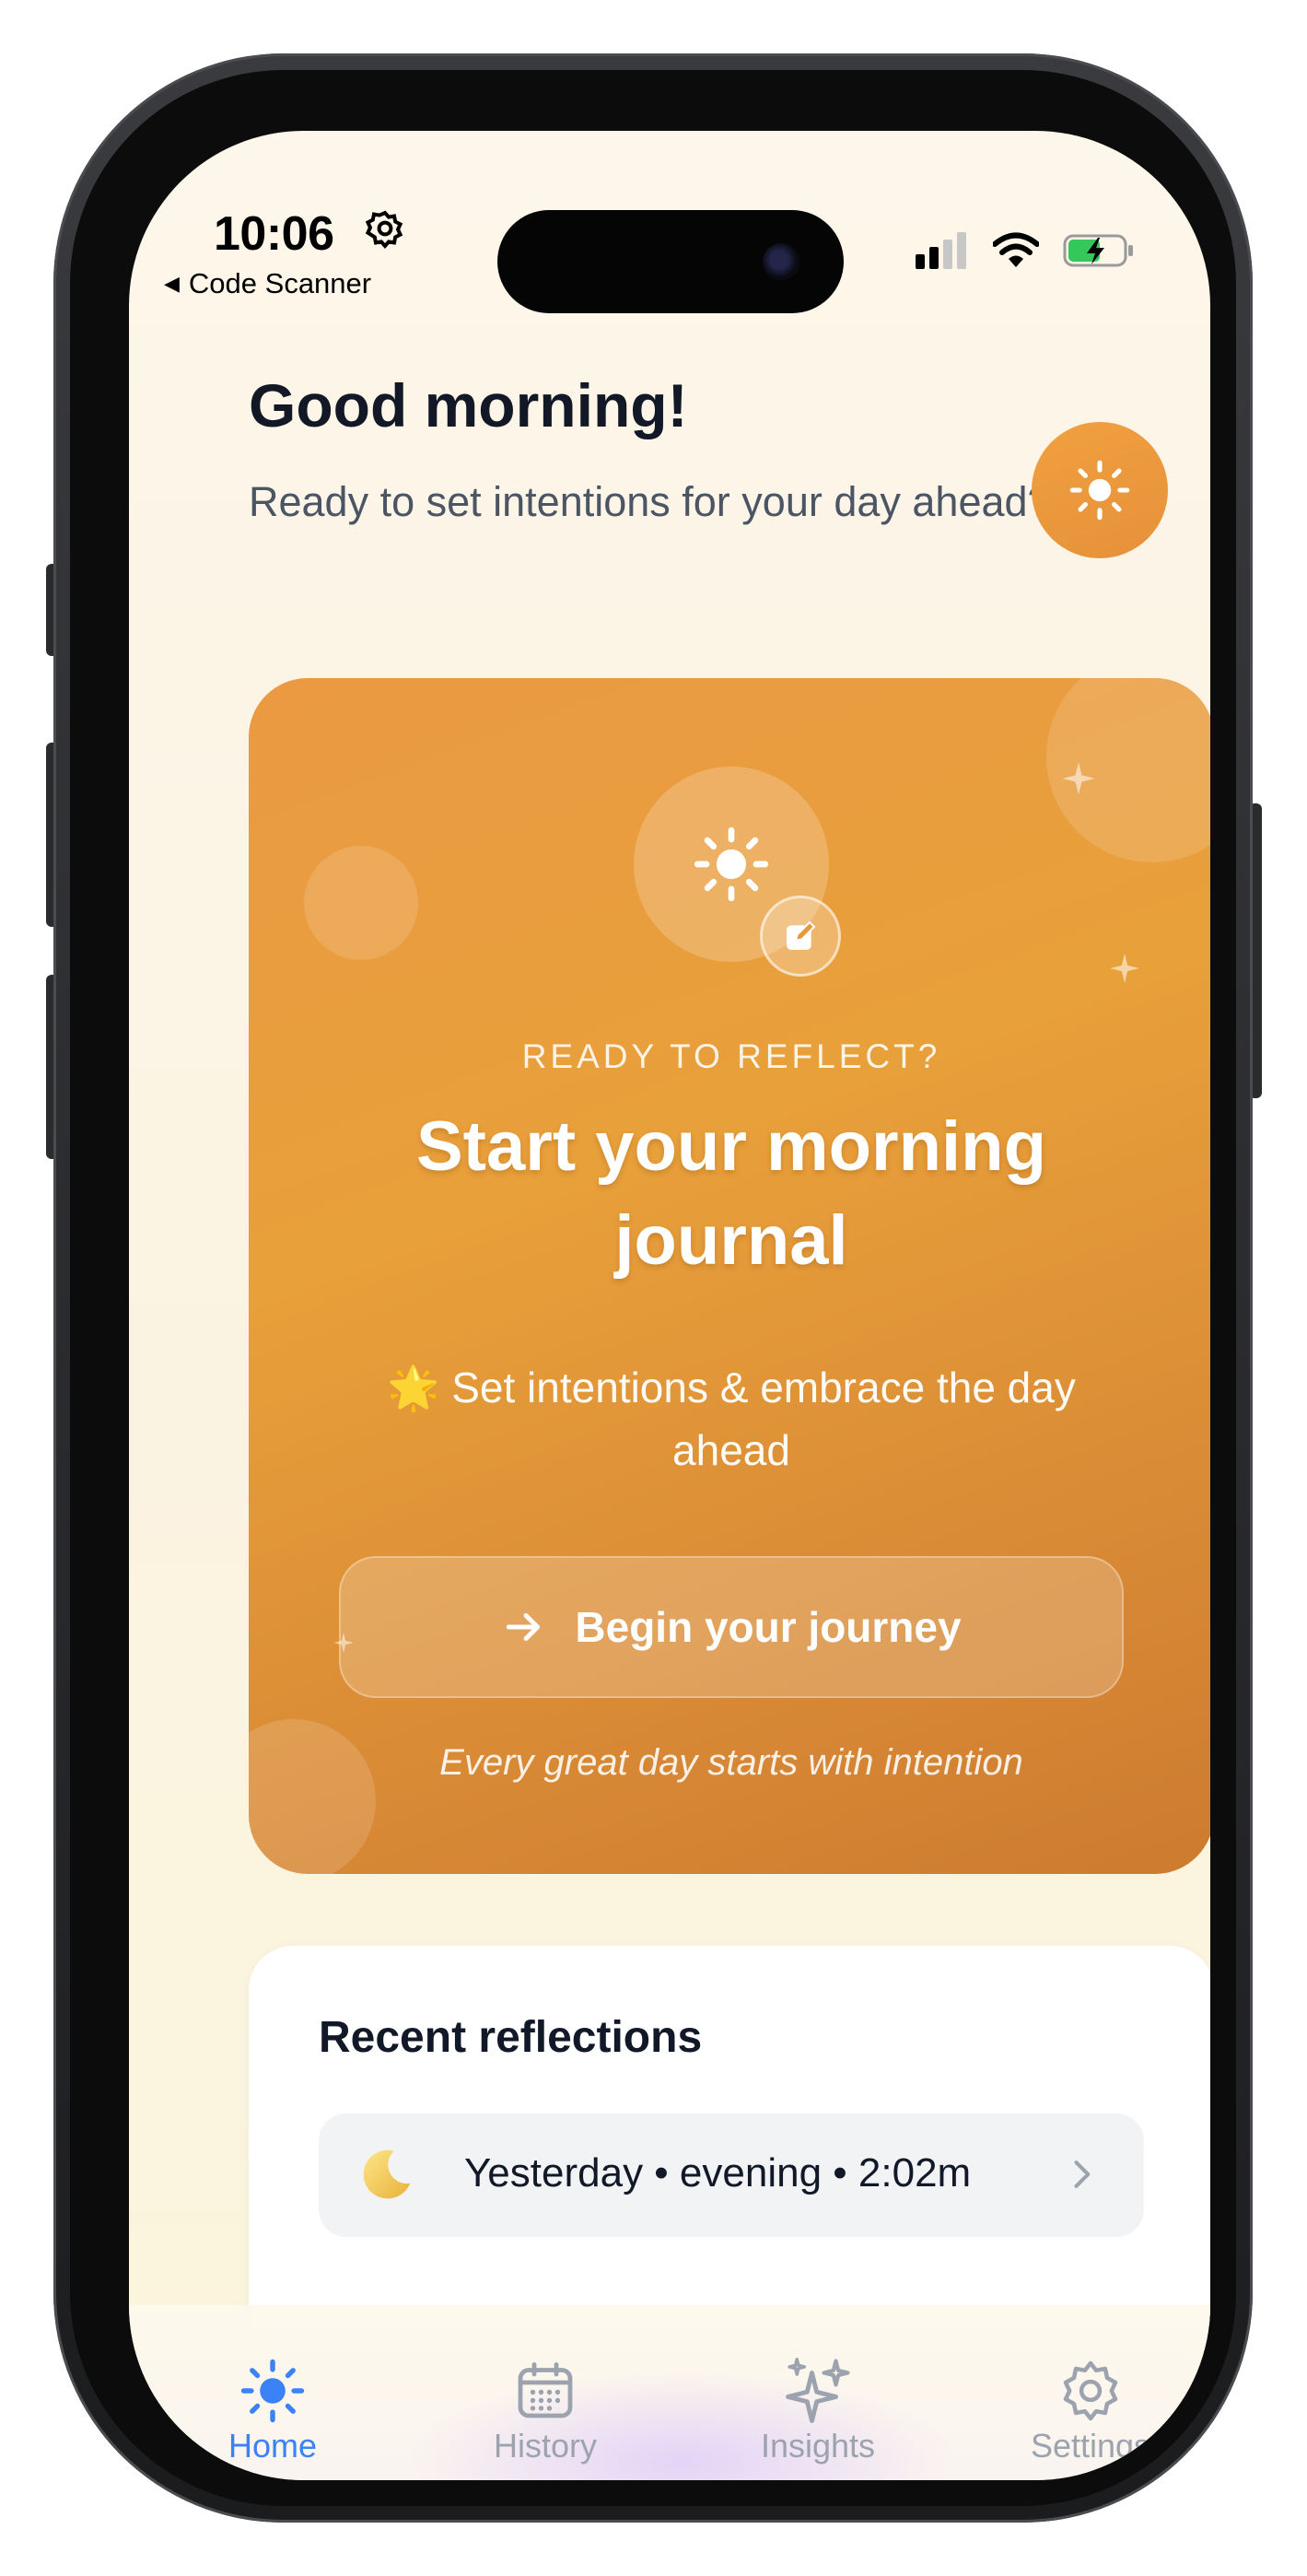  I want to click on sparkles-icon, so click(818, 2390).